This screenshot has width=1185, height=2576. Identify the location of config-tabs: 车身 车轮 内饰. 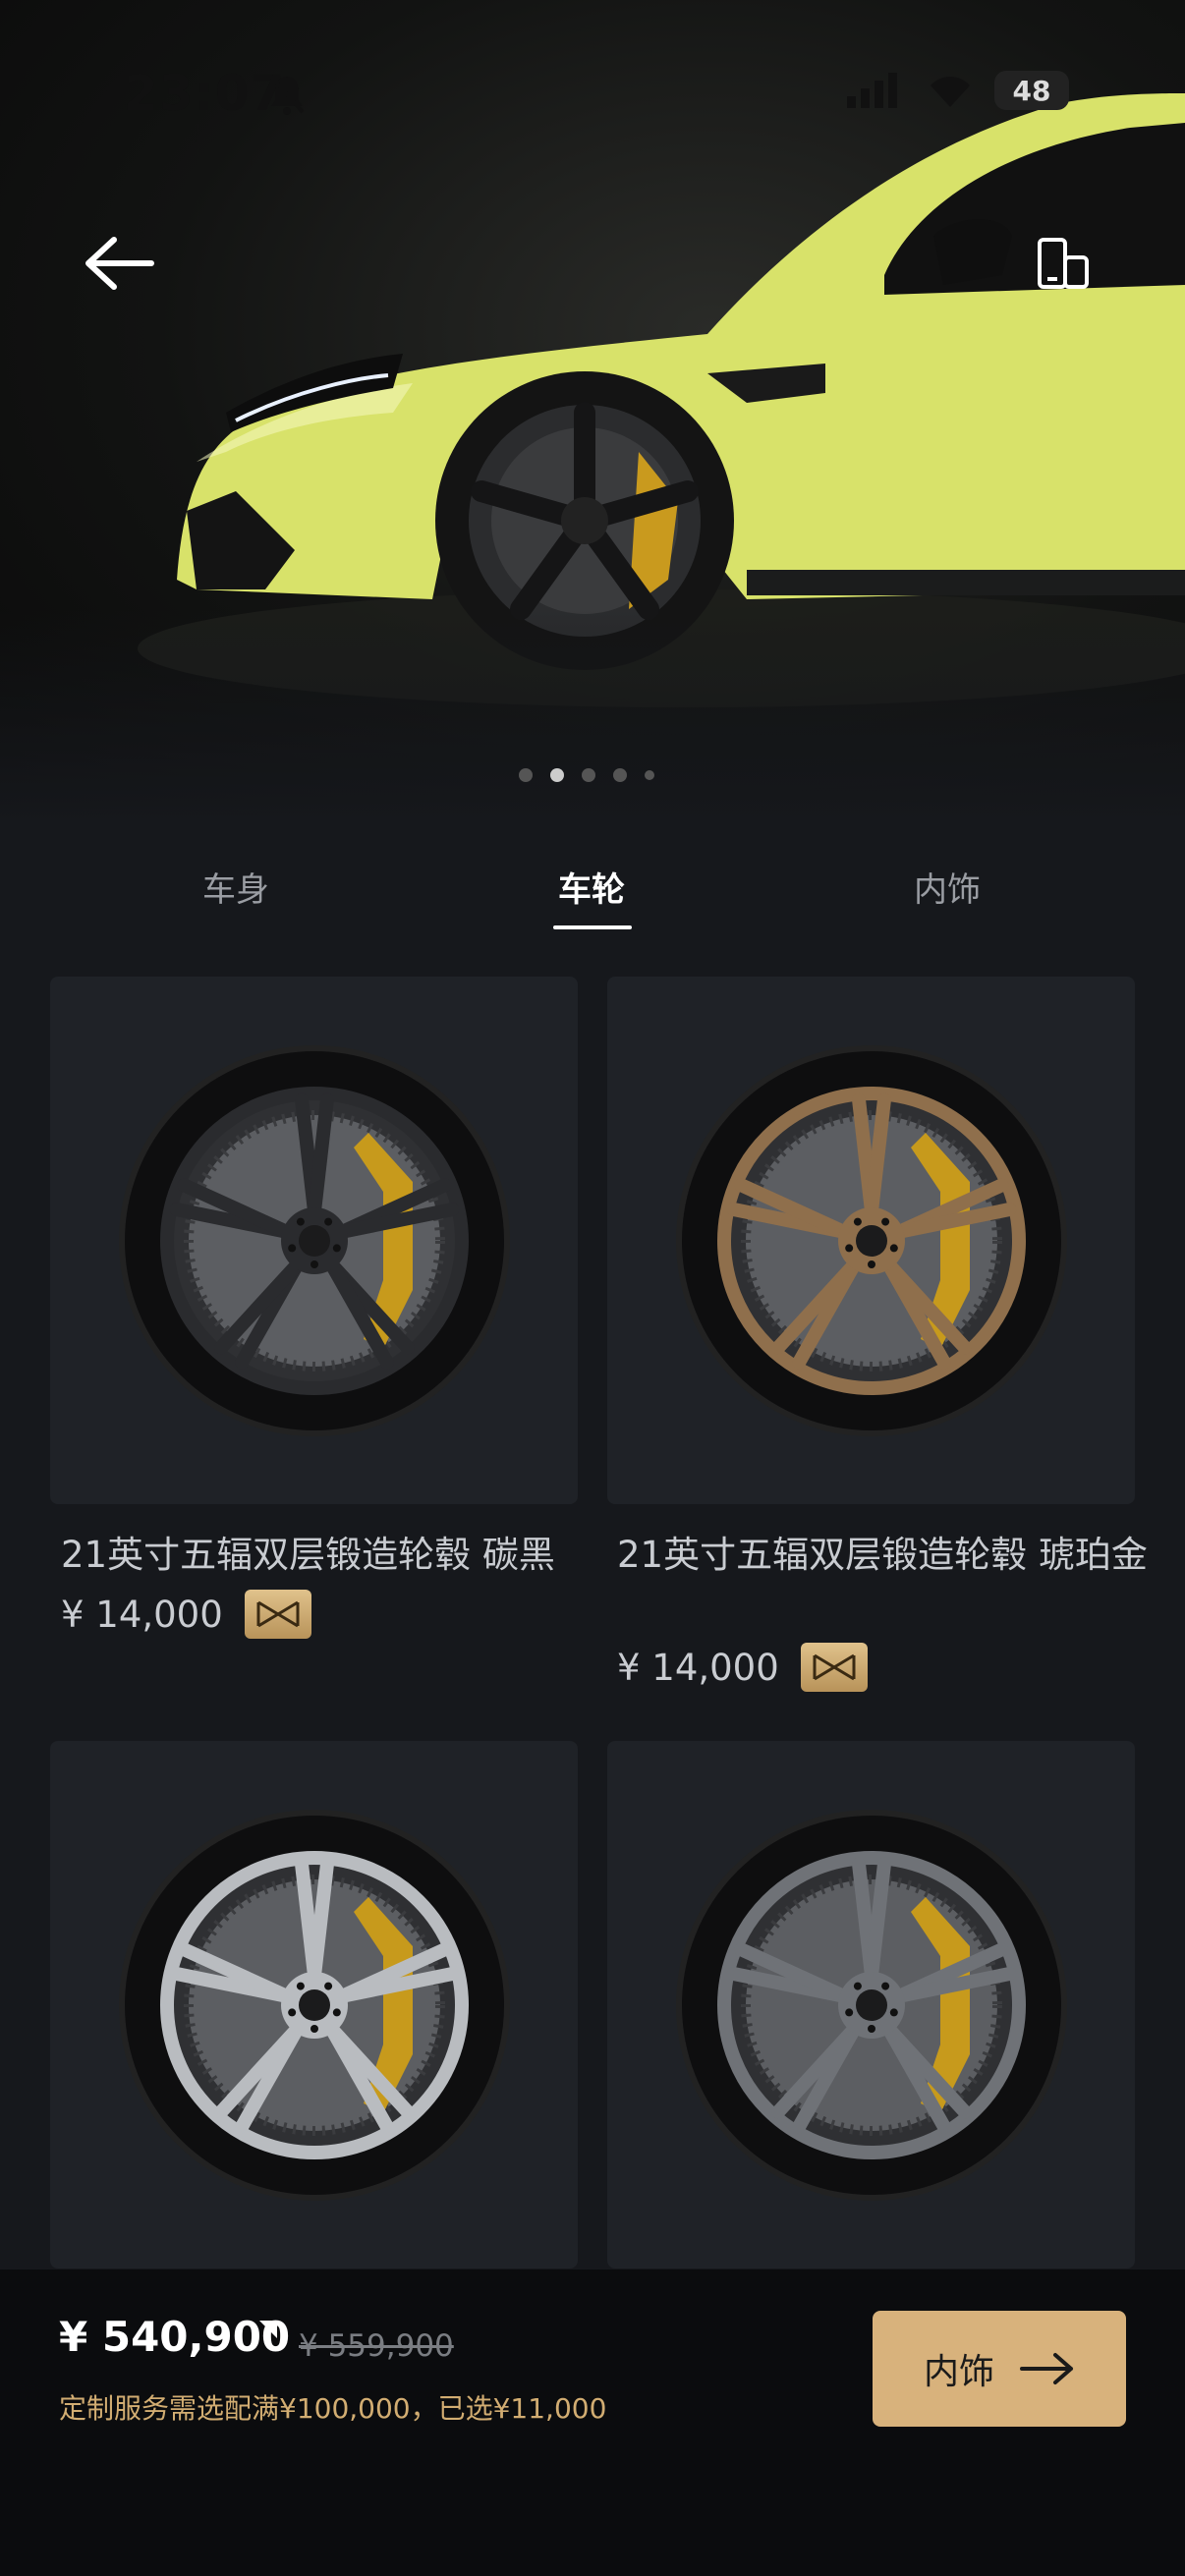
(592, 902).